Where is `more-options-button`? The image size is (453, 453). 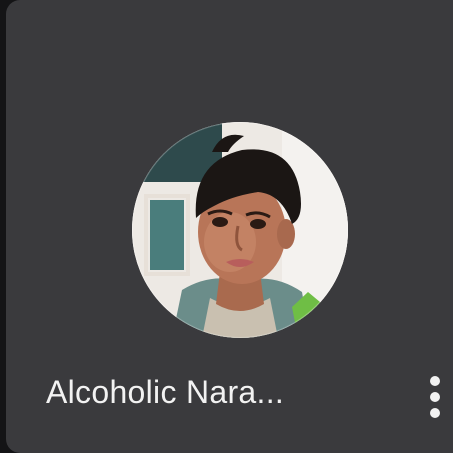 more-options-button is located at coordinates (435, 397).